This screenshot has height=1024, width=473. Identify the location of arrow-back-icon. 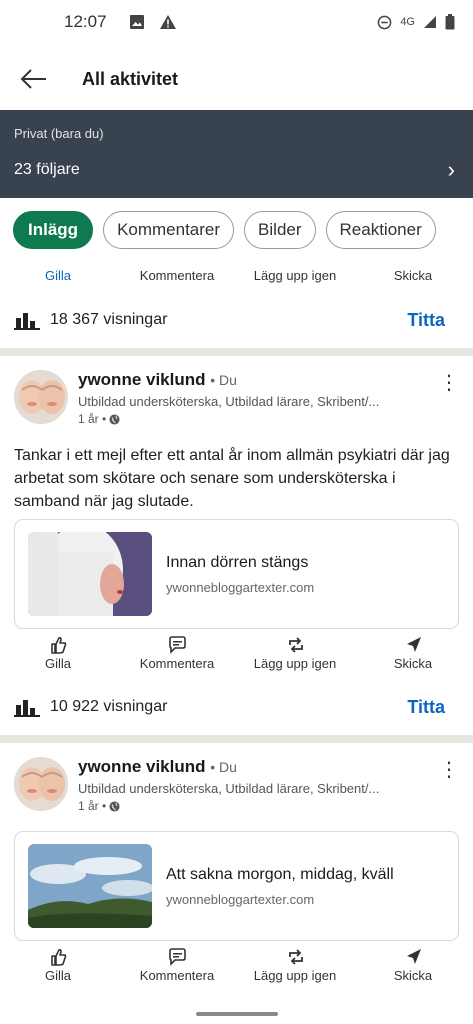
(33, 79).